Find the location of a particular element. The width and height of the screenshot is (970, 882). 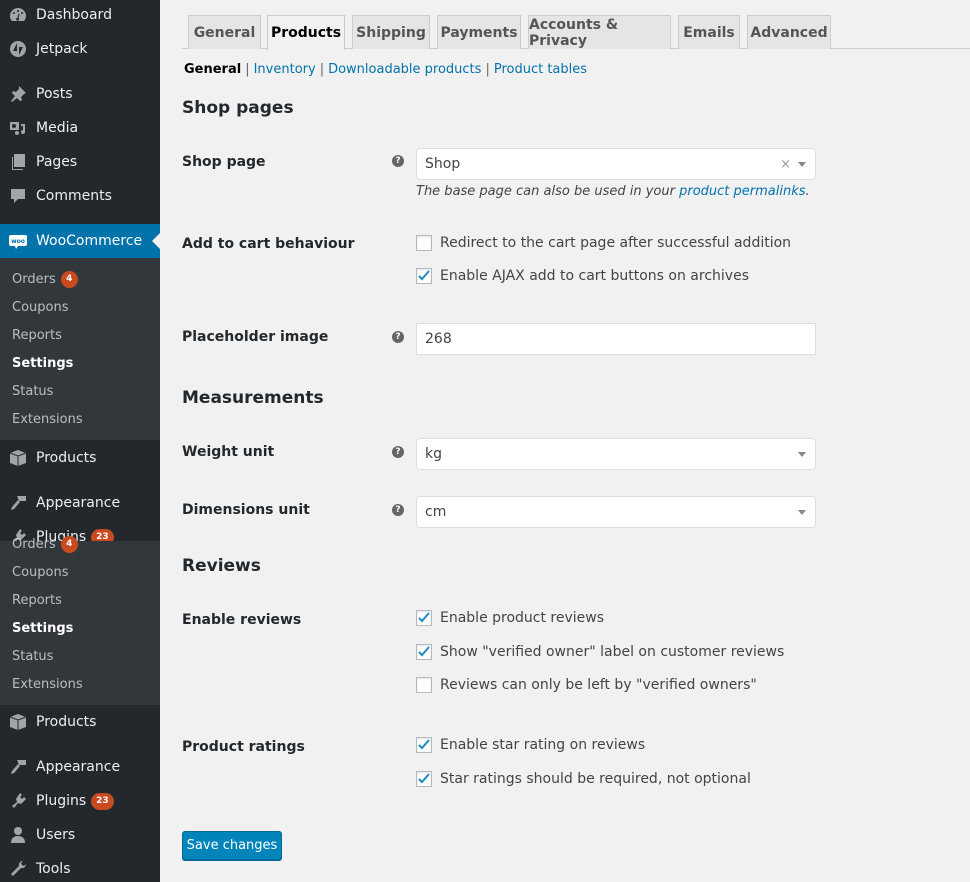

label-dimensions-unit: Dimensions unit is located at coordinates (246, 510).